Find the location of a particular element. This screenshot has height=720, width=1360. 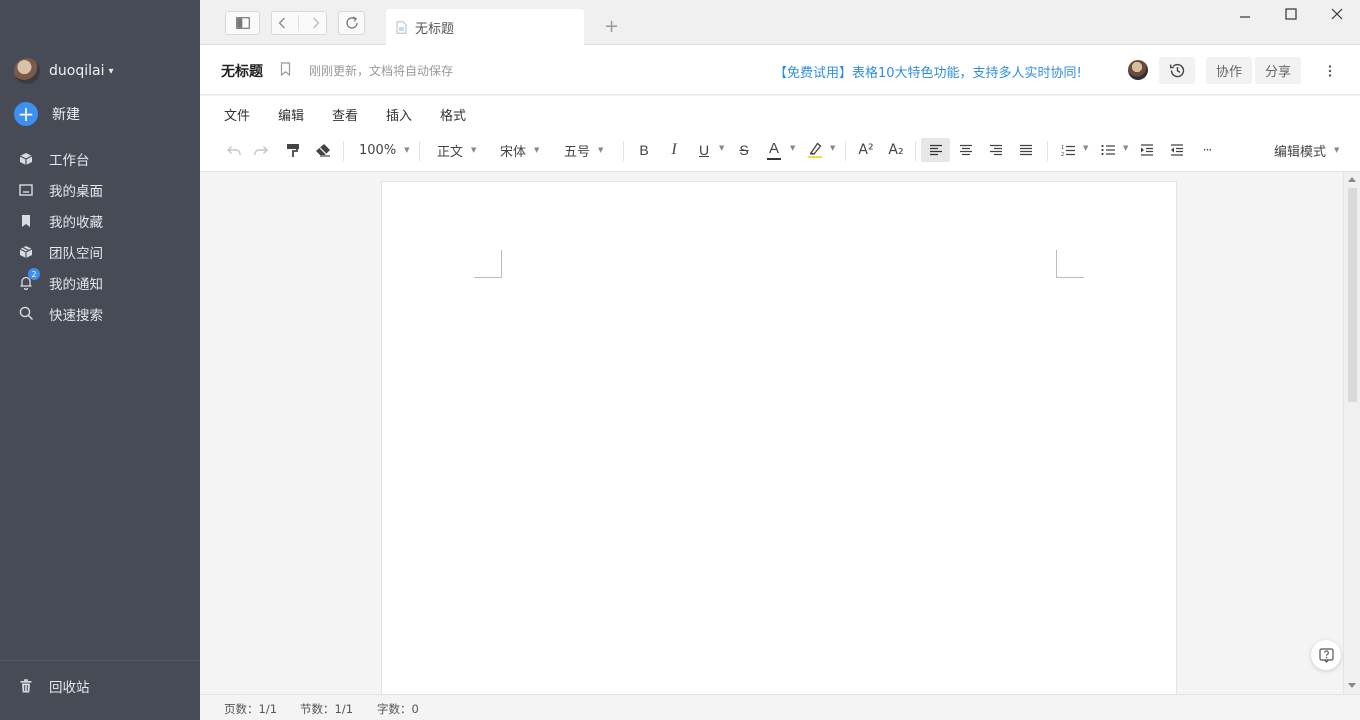

new-tab-button: + is located at coordinates (611, 26).